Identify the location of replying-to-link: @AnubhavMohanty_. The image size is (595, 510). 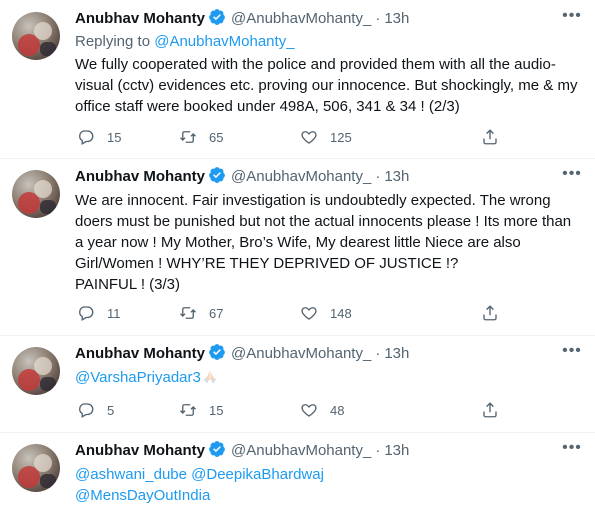
(224, 41).